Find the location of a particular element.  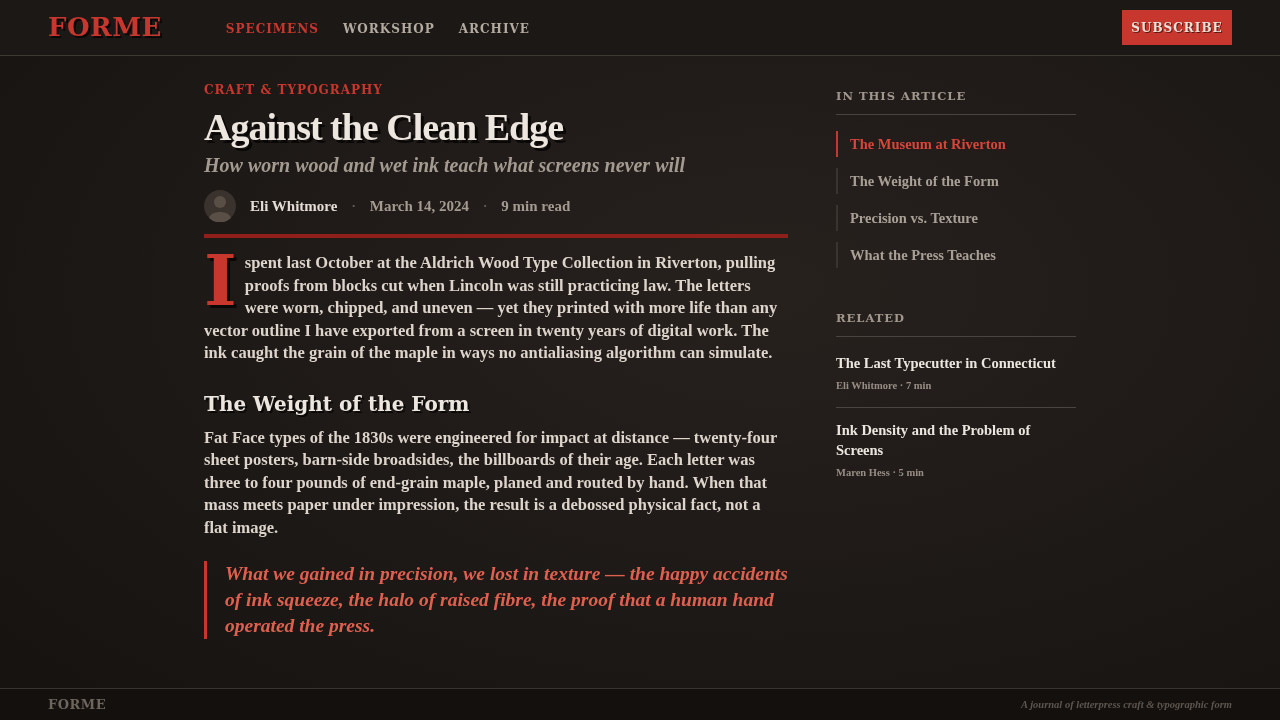

nav-link: WORKSHOP is located at coordinates (388, 29).